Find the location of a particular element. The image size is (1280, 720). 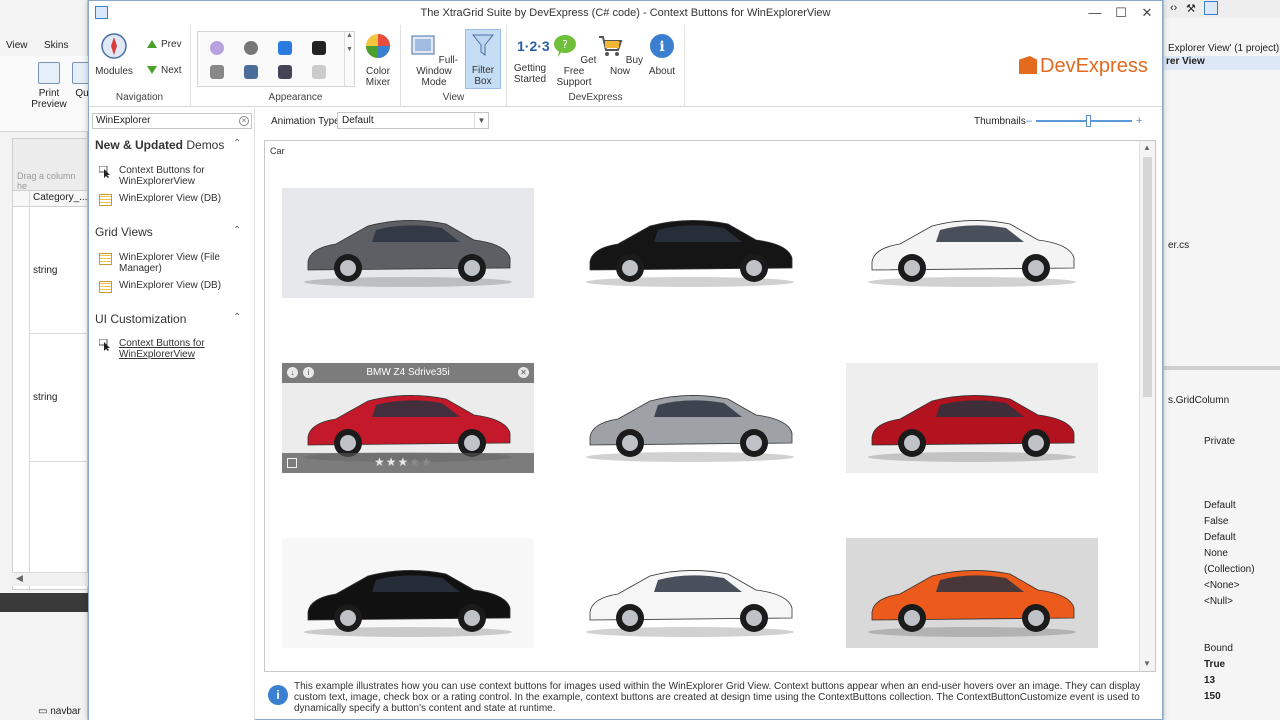

download-icon: ↓ is located at coordinates (292, 372).